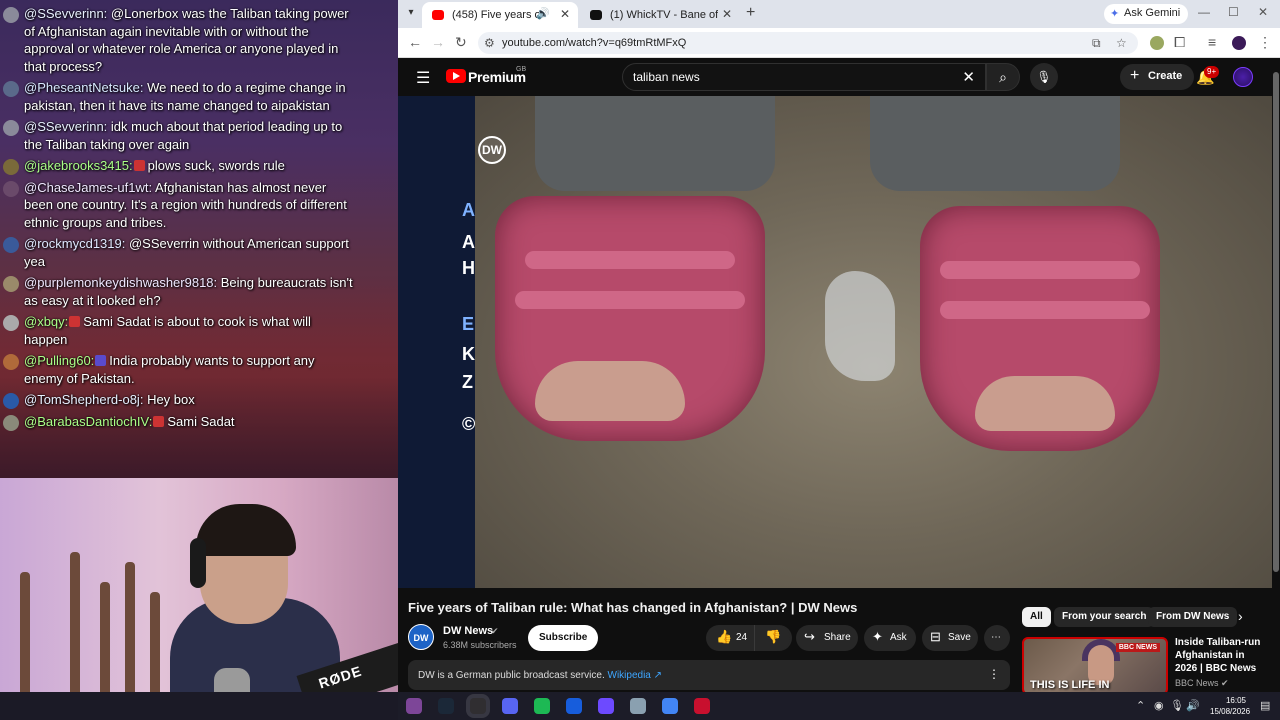  I want to click on chip-from-dw-news: From DW News, so click(1193, 617).